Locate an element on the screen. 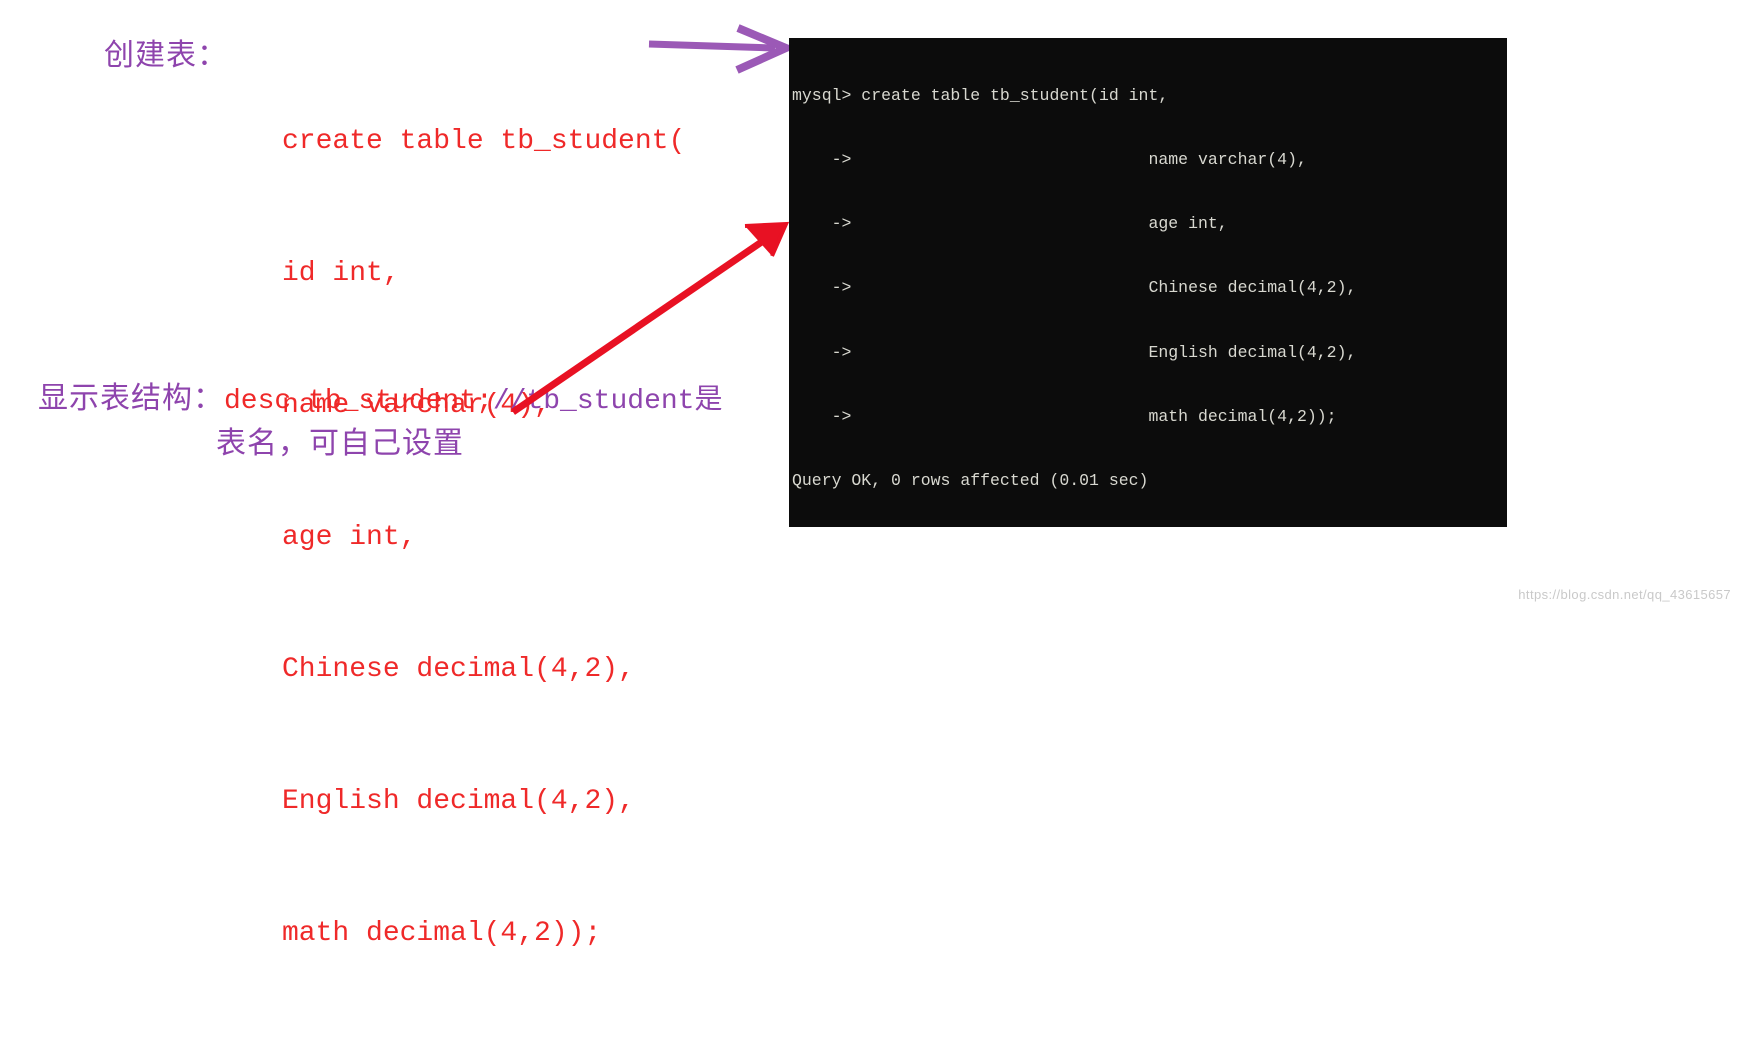 Image resolution: width=1737 pixels, height=1044 pixels. terminal-line: -> age int, is located at coordinates (1010, 224).